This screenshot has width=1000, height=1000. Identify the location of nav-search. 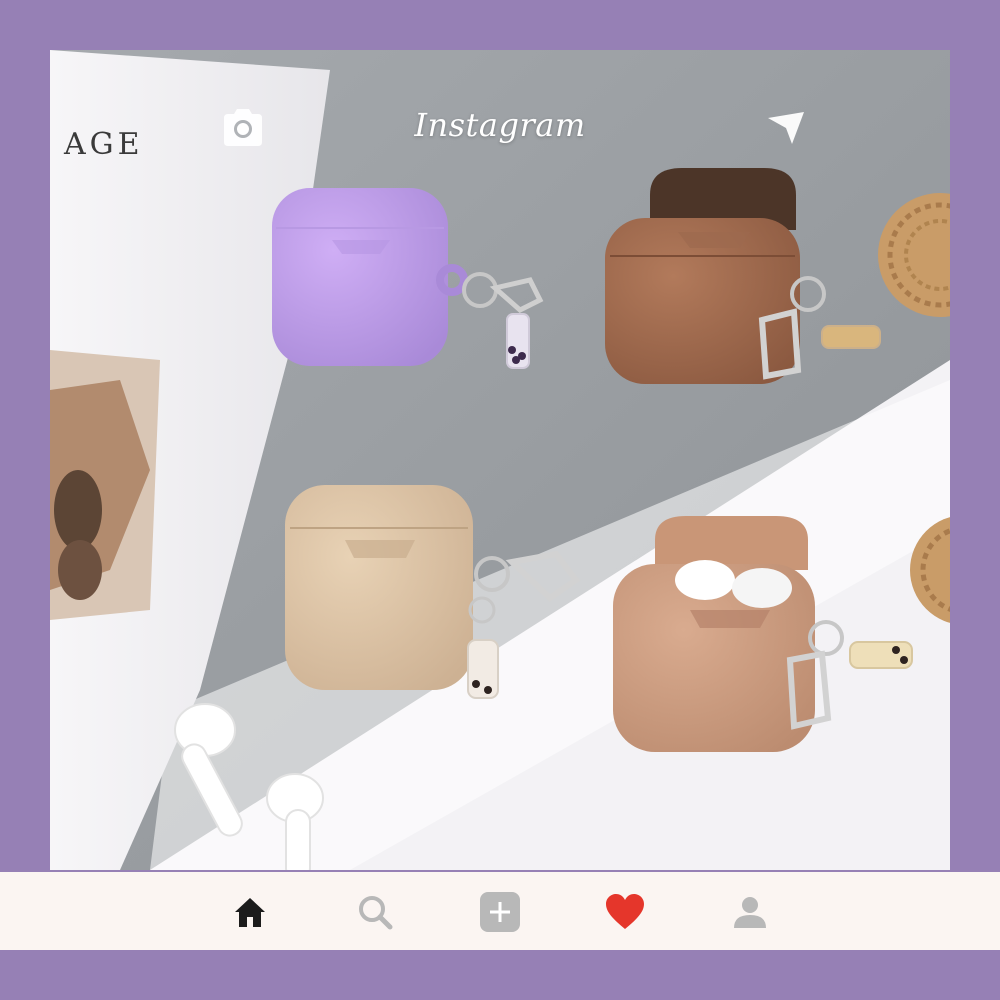
(375, 912).